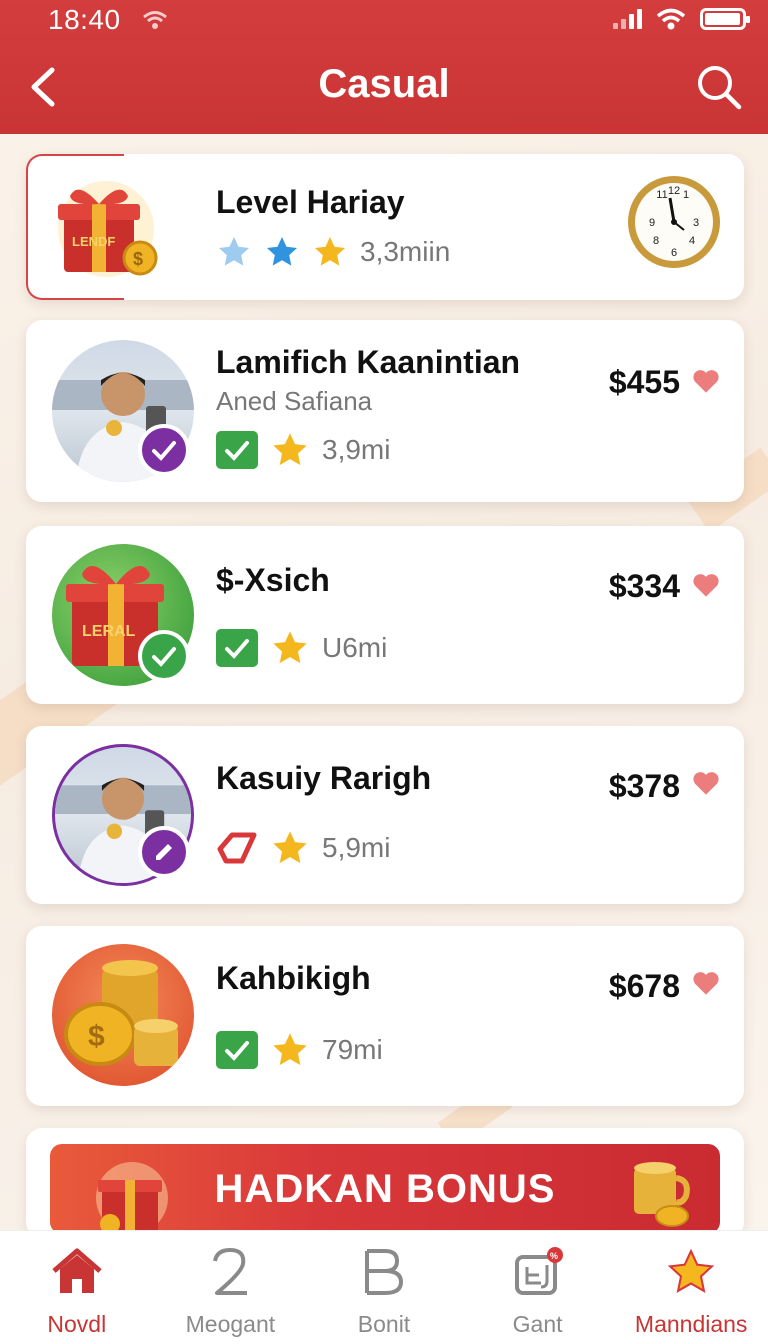 The width and height of the screenshot is (768, 1344). Describe the element at coordinates (644, 986) in the screenshot. I see `price: $678` at that location.